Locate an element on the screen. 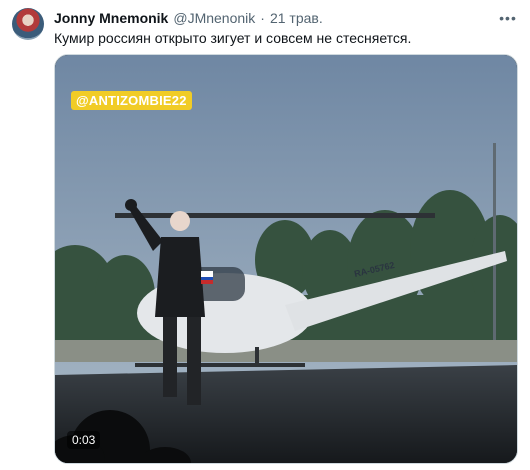 Image resolution: width=530 pixels, height=470 pixels. watermark-label: @ANTIZOMBIE22 is located at coordinates (131, 100).